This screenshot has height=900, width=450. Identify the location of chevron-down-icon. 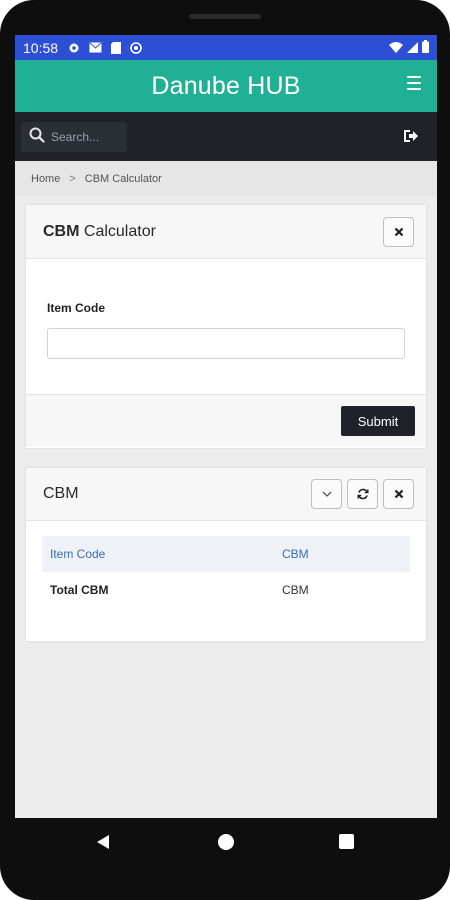
(326, 494).